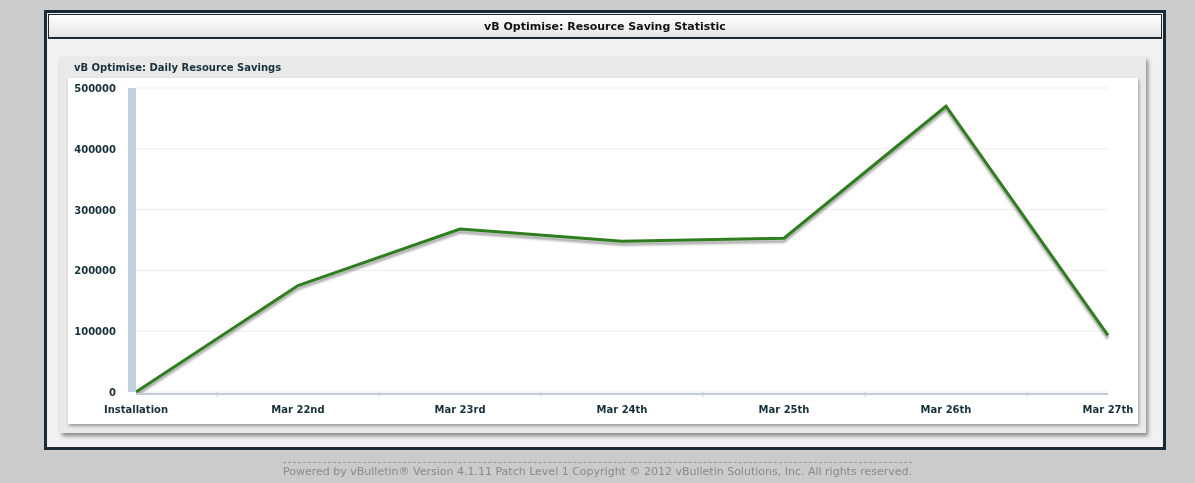 This screenshot has width=1195, height=483. Describe the element at coordinates (298, 409) in the screenshot. I see `x-tick-label: Mar 22nd` at that location.